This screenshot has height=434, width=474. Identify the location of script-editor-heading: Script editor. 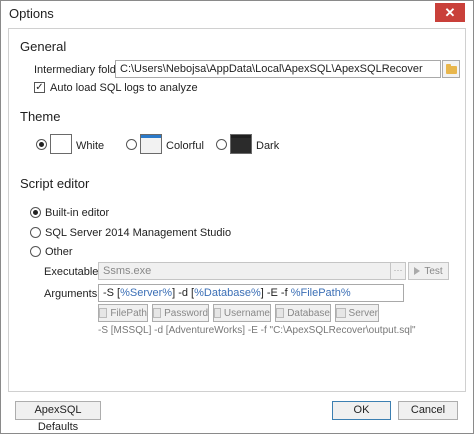
(55, 183).